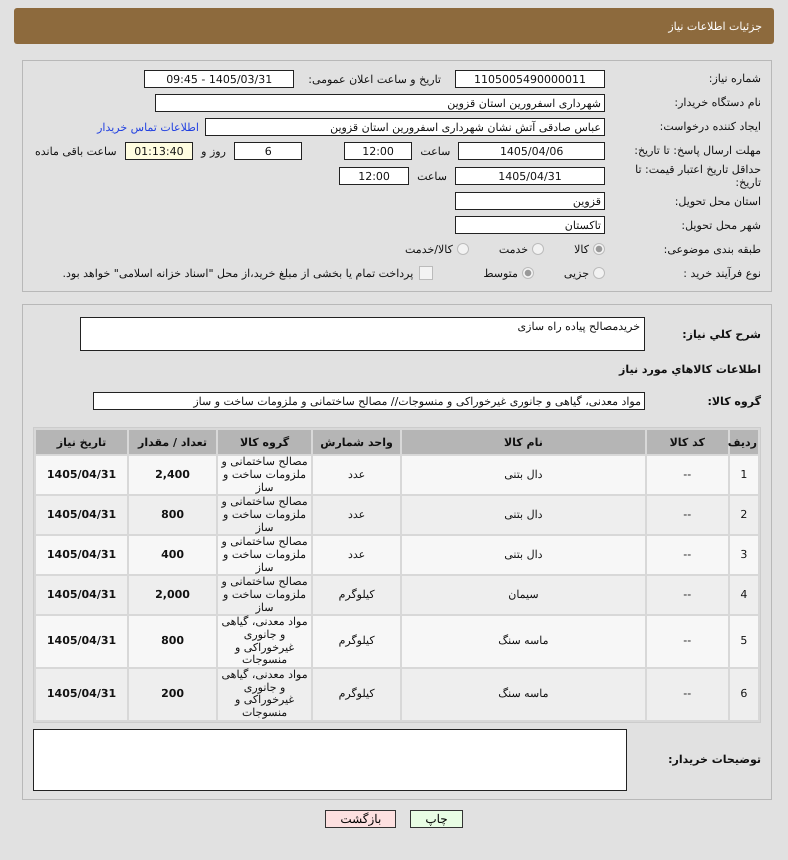 The width and height of the screenshot is (788, 860). What do you see at coordinates (362, 334) in the screenshot?
I see `description-field: خریدمصالح پیاده راه سازی` at bounding box center [362, 334].